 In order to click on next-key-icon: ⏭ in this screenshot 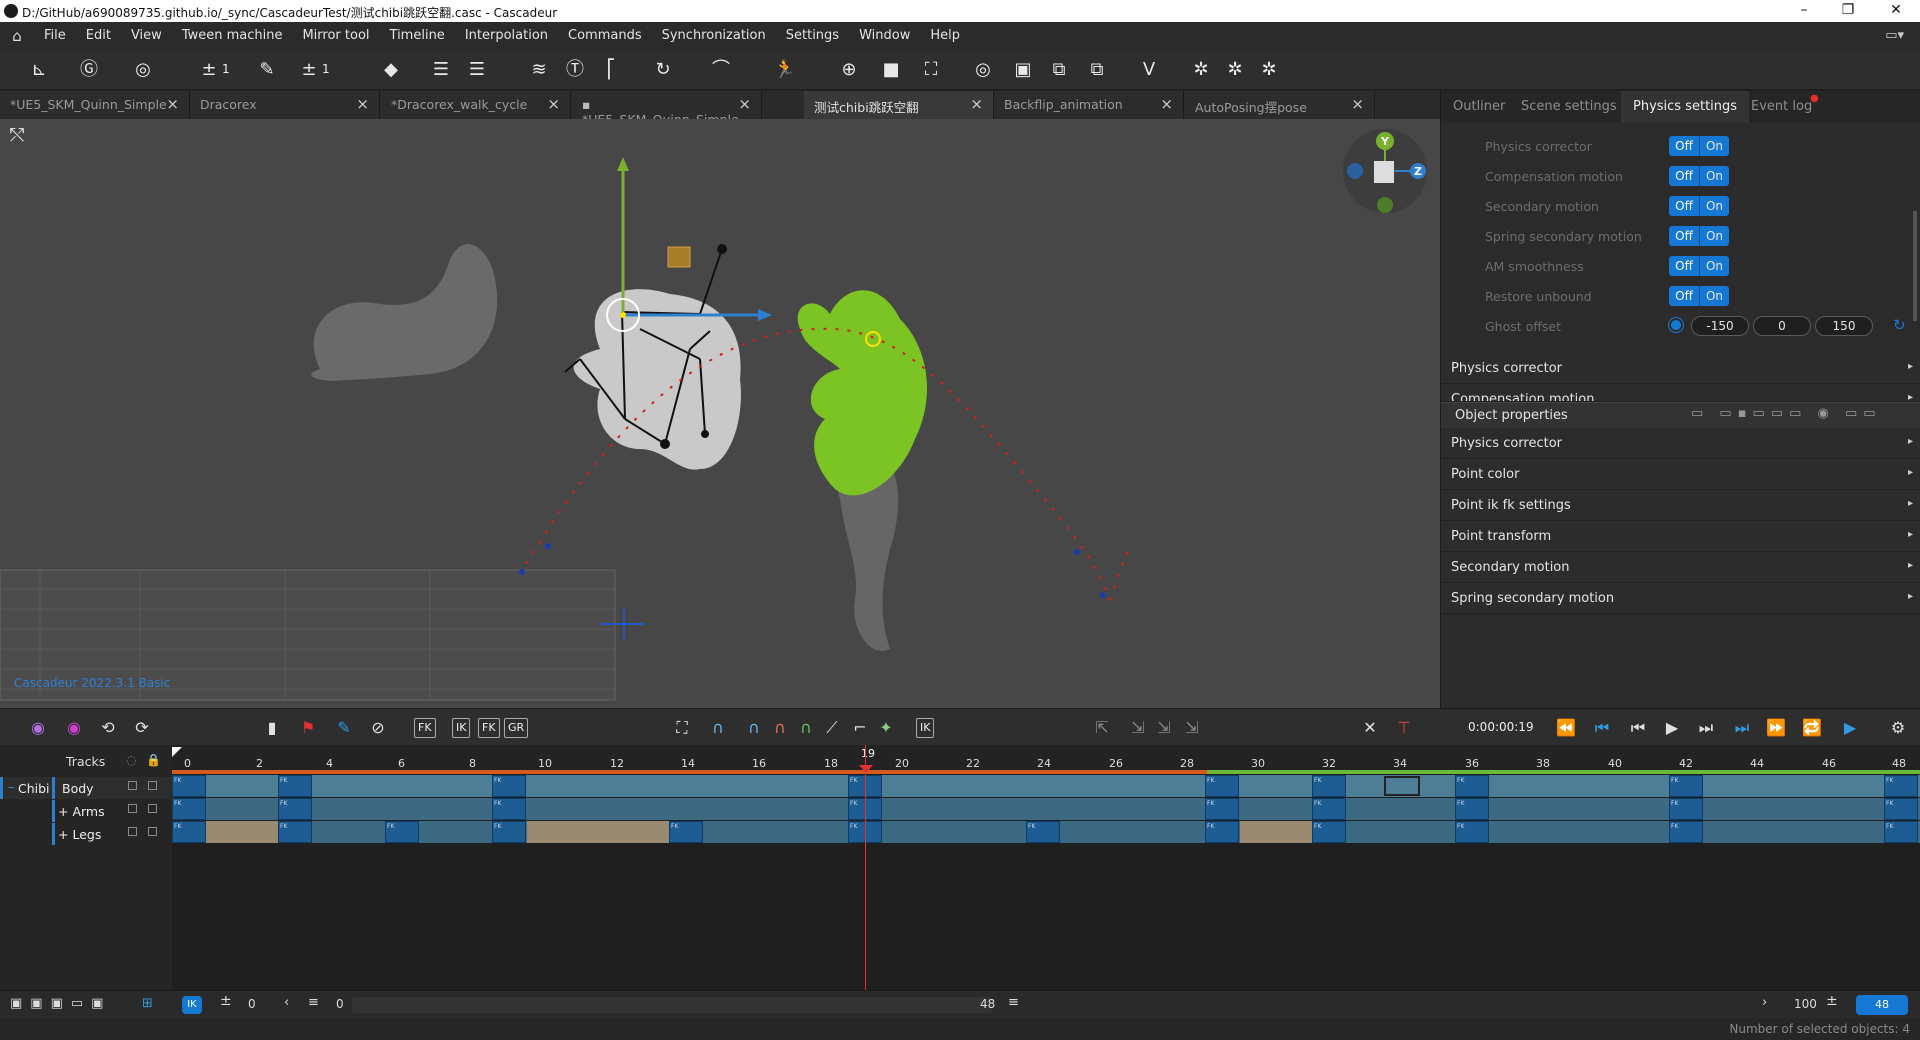, I will do `click(1742, 728)`.